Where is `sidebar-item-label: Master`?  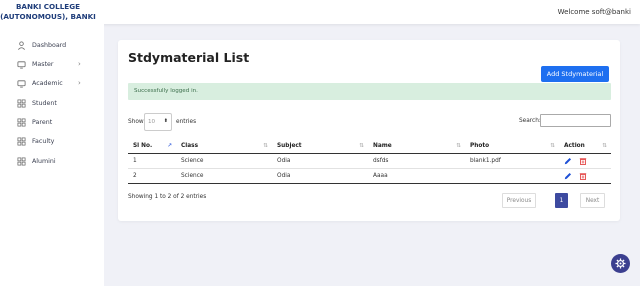
sidebar-item-label: Master is located at coordinates (43, 64).